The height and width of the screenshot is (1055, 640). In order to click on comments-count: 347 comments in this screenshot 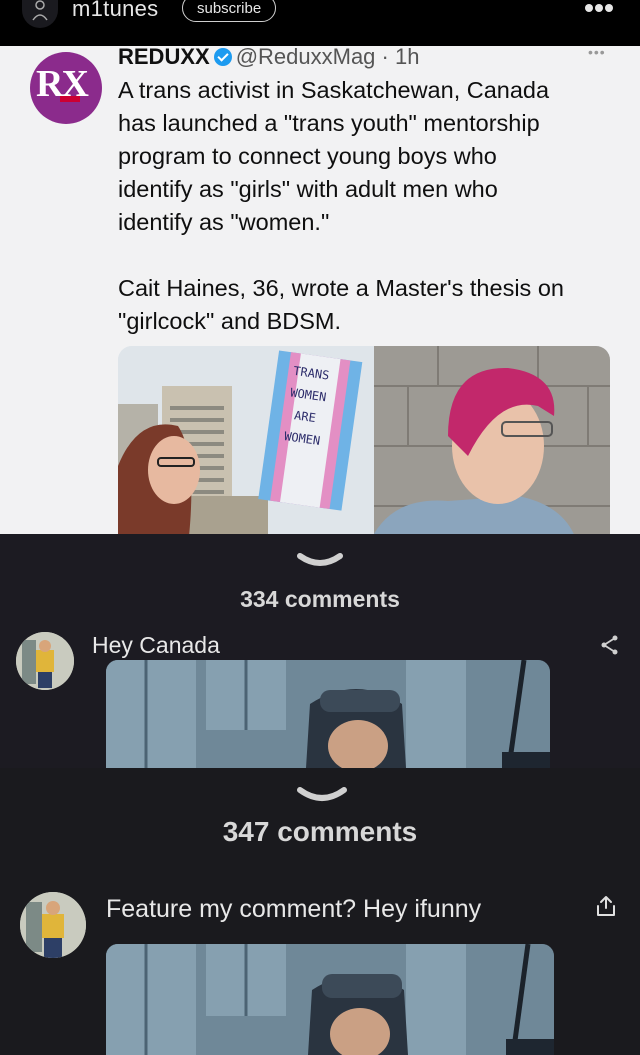, I will do `click(320, 832)`.